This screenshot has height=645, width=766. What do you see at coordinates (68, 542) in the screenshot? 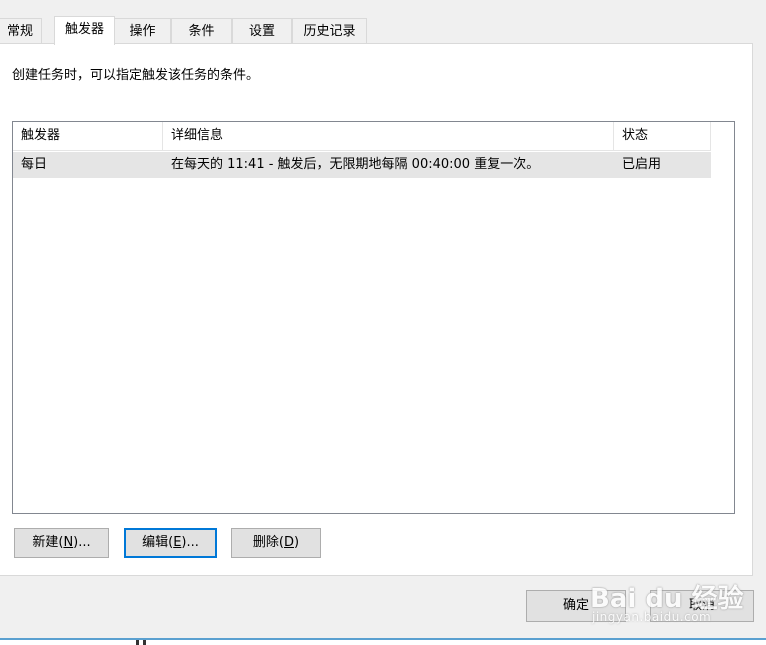
I see `new-button-accesskey: N` at bounding box center [68, 542].